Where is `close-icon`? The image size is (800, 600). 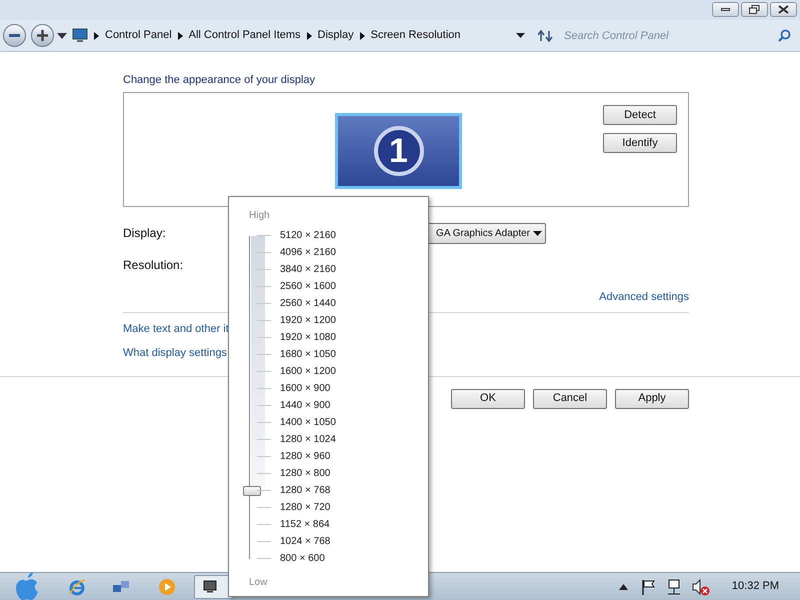 close-icon is located at coordinates (783, 9).